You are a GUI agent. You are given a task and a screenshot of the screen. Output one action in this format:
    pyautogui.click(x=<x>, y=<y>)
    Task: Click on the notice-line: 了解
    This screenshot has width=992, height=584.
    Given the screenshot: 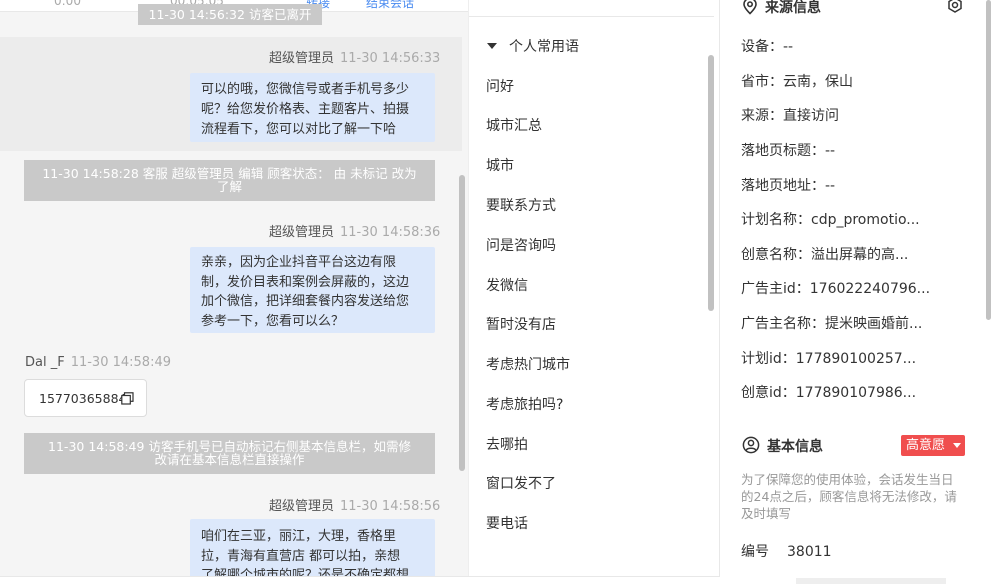 What is the action you would take?
    pyautogui.click(x=229, y=186)
    